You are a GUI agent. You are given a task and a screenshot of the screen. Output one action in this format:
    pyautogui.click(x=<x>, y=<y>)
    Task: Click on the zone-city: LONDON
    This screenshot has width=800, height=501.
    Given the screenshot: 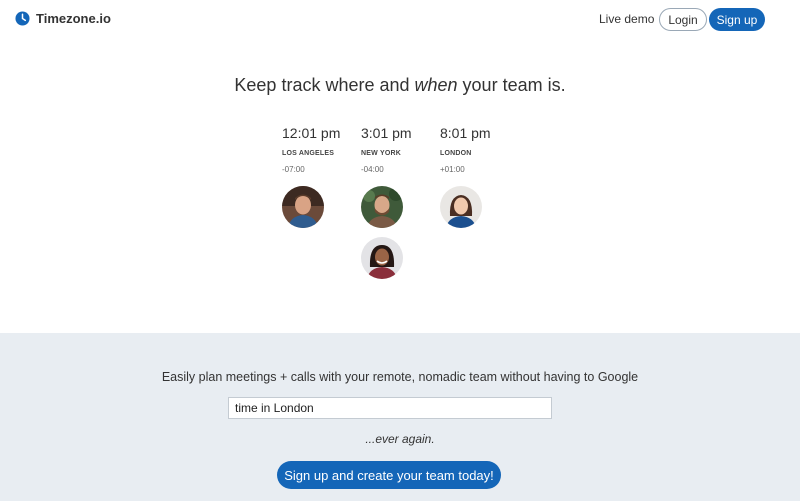 What is the action you would take?
    pyautogui.click(x=456, y=153)
    